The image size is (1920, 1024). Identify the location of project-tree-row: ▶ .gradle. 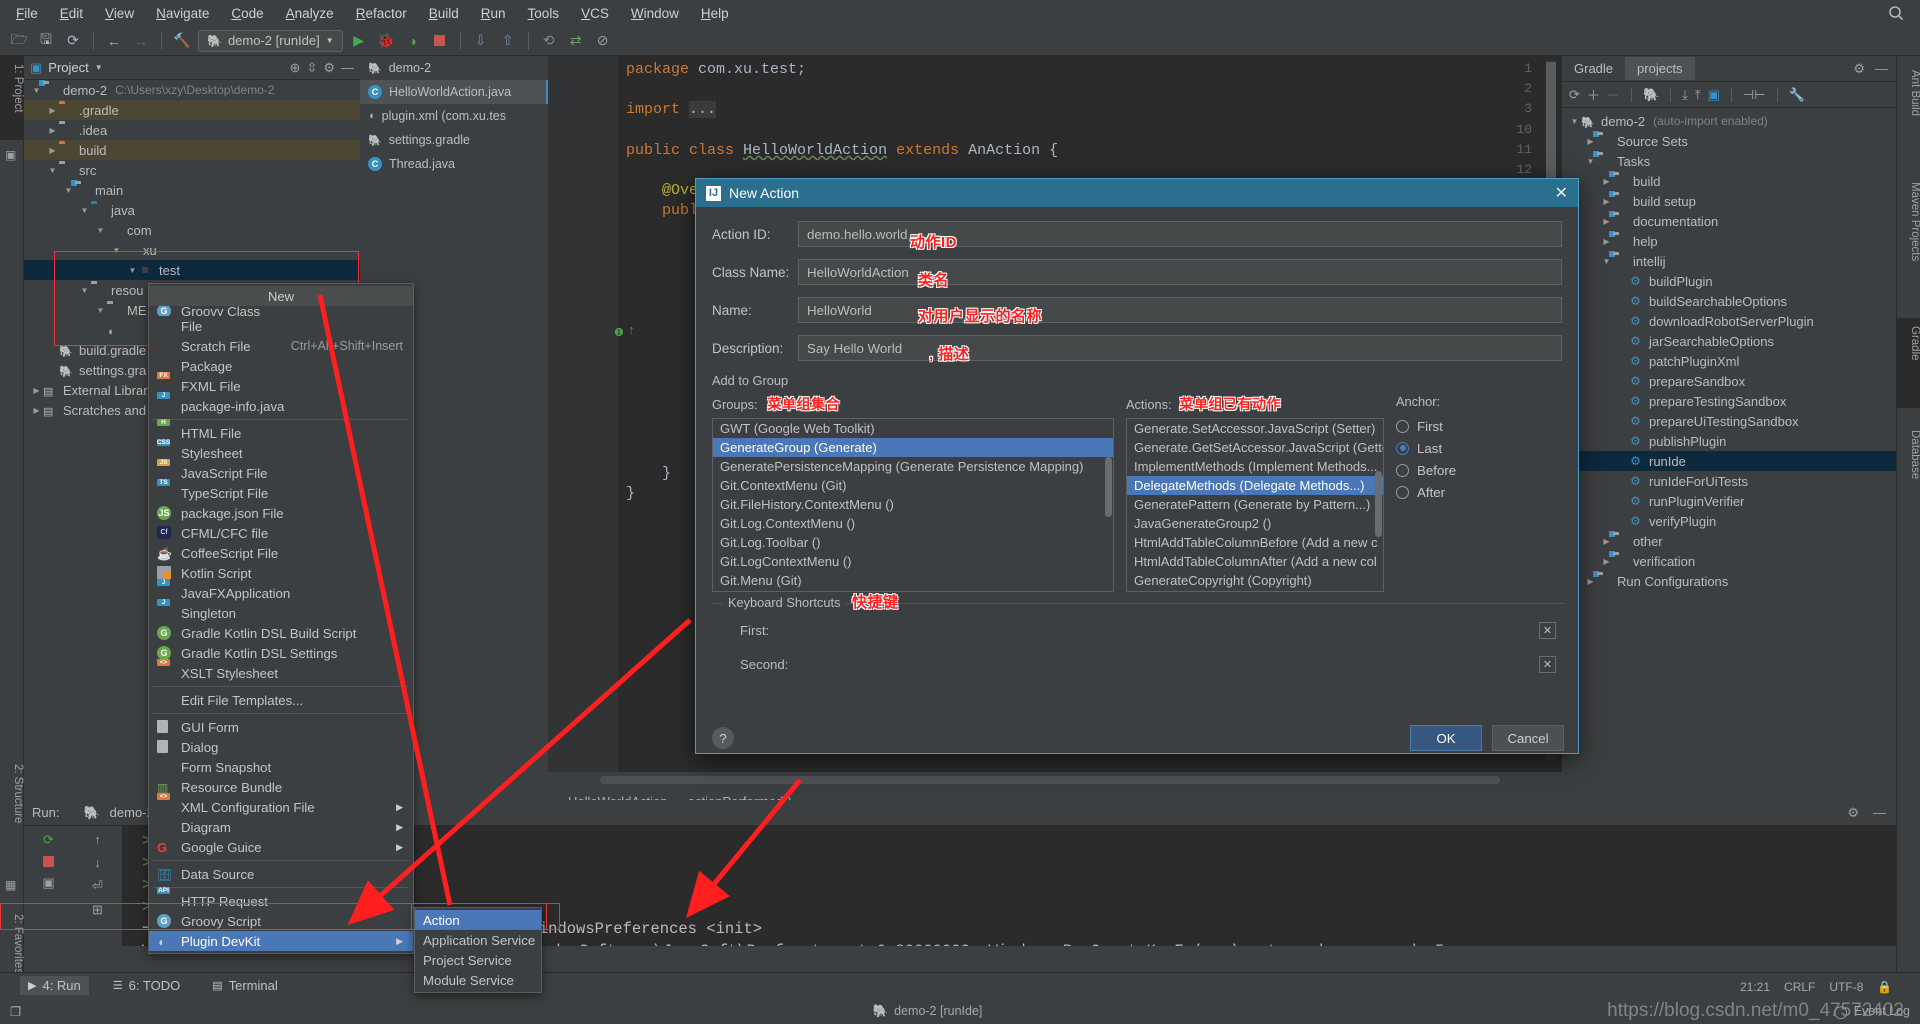
(192, 110).